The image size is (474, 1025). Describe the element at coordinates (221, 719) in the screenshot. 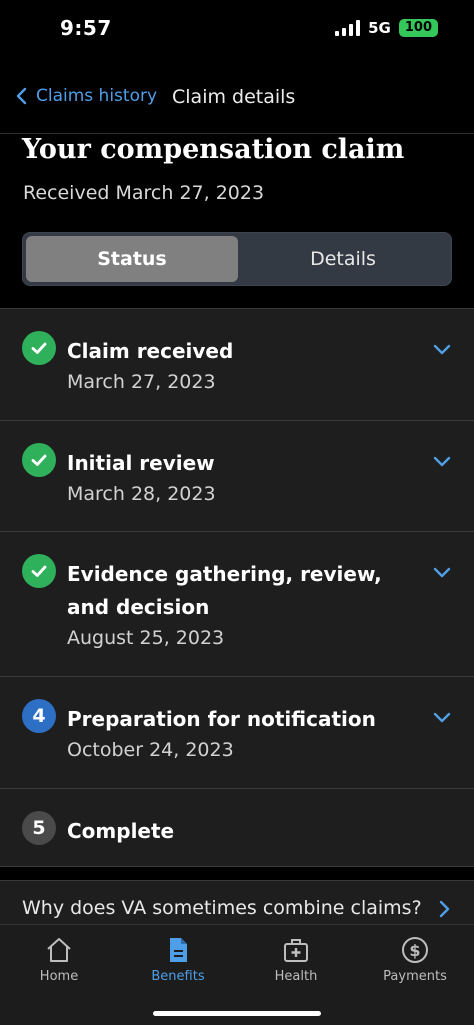

I see `step-title: Preparation for notification` at that location.